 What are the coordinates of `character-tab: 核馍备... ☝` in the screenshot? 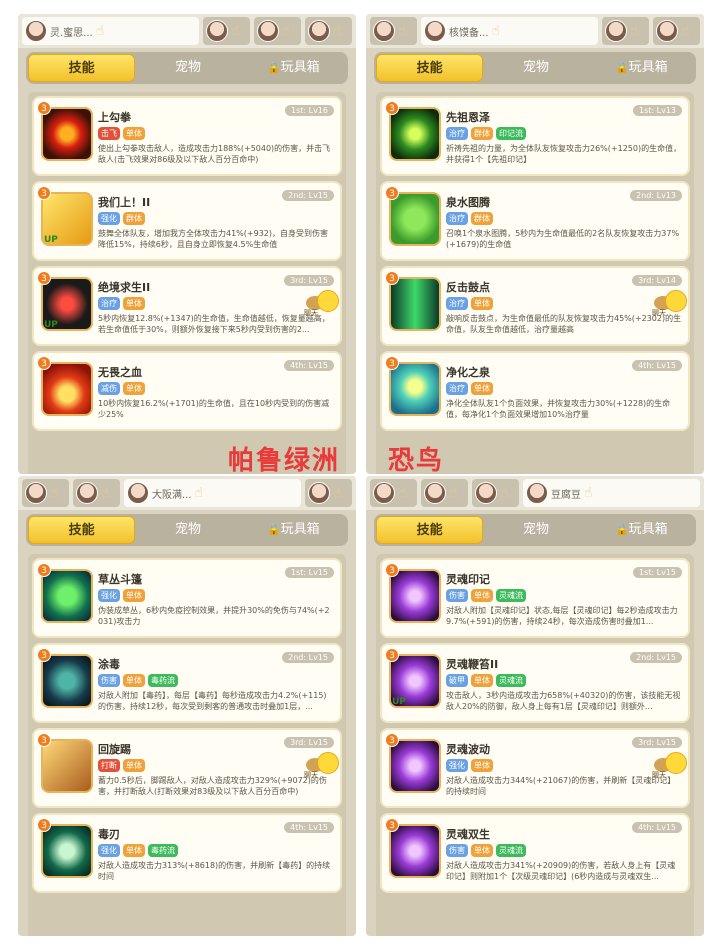 It's located at (509, 31).